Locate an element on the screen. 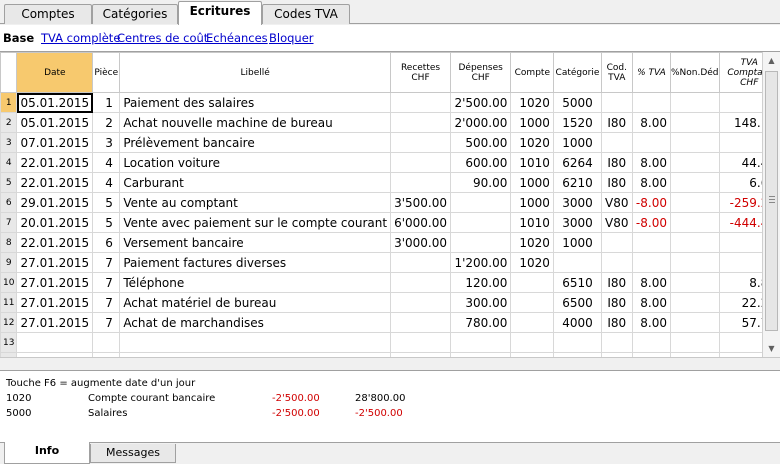 This screenshot has height=464, width=780. cell-date is located at coordinates (55, 342).